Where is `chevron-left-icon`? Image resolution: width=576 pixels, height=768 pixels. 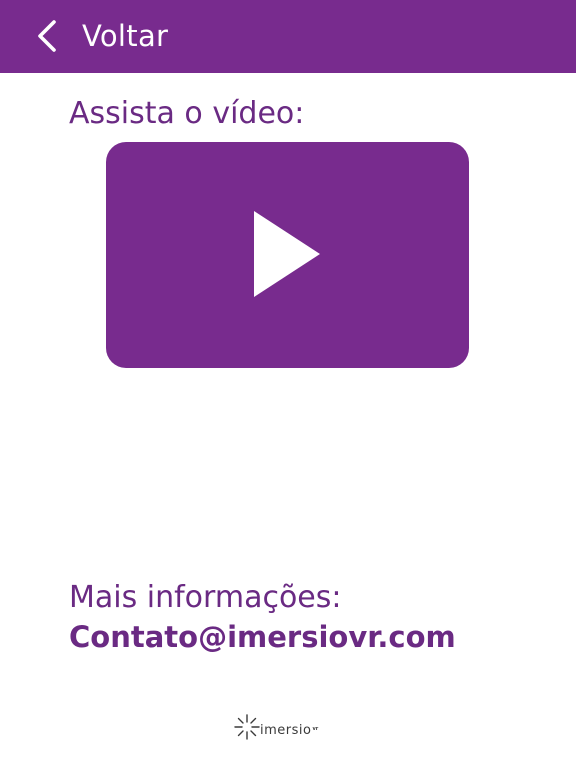
chevron-left-icon is located at coordinates (47, 36).